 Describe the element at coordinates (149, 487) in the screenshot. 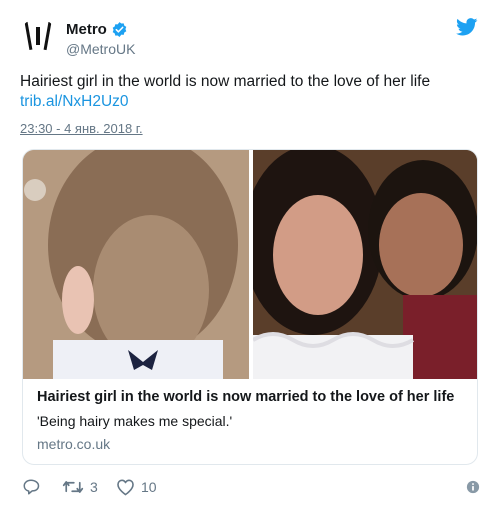

I see `like-count: 10` at that location.